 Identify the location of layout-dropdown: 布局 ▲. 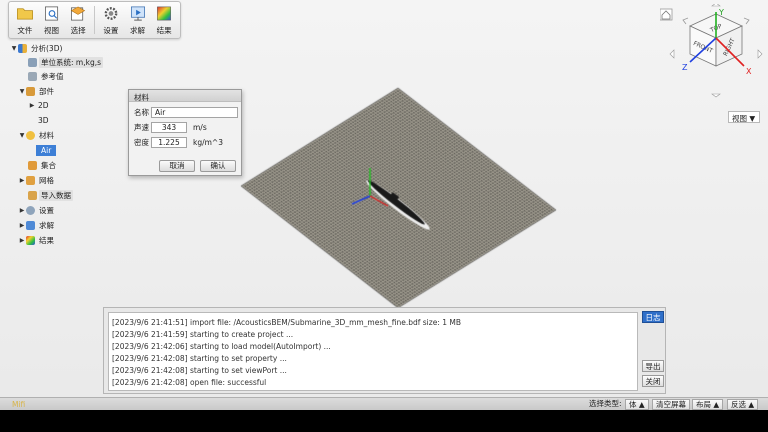
(708, 404).